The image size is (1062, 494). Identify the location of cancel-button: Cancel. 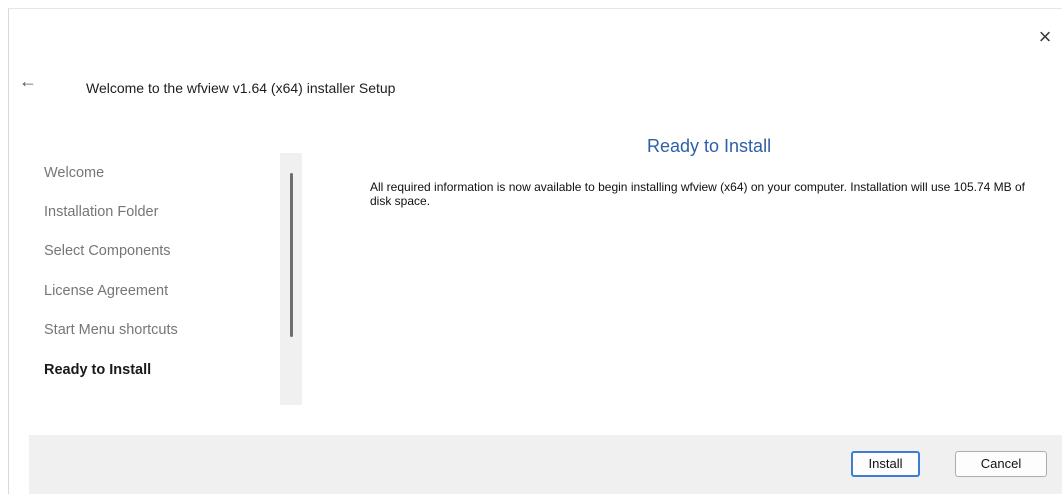
(1001, 464).